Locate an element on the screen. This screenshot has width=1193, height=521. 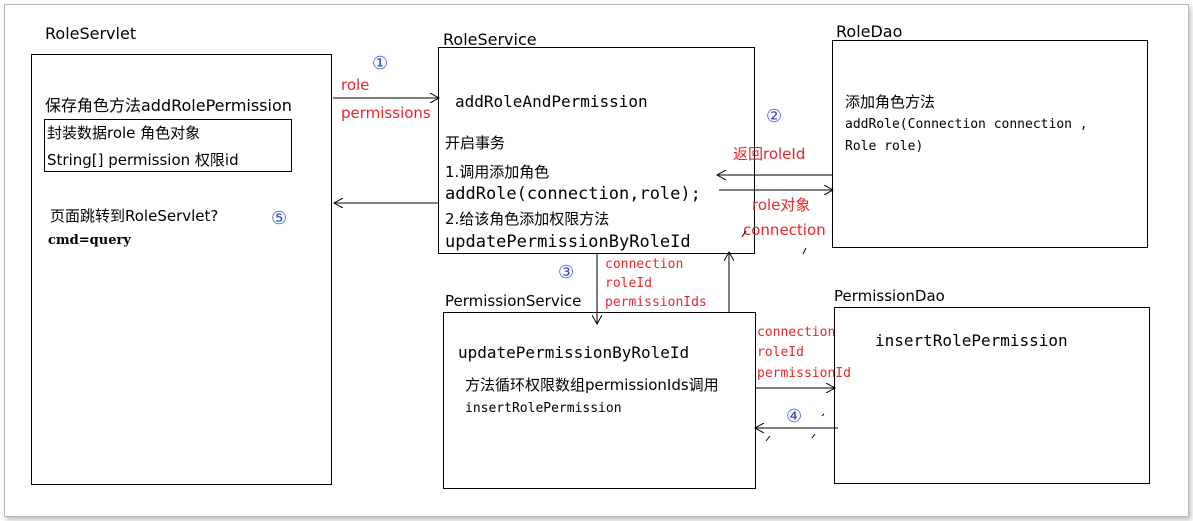
tick-mark-d is located at coordinates (813, 436).